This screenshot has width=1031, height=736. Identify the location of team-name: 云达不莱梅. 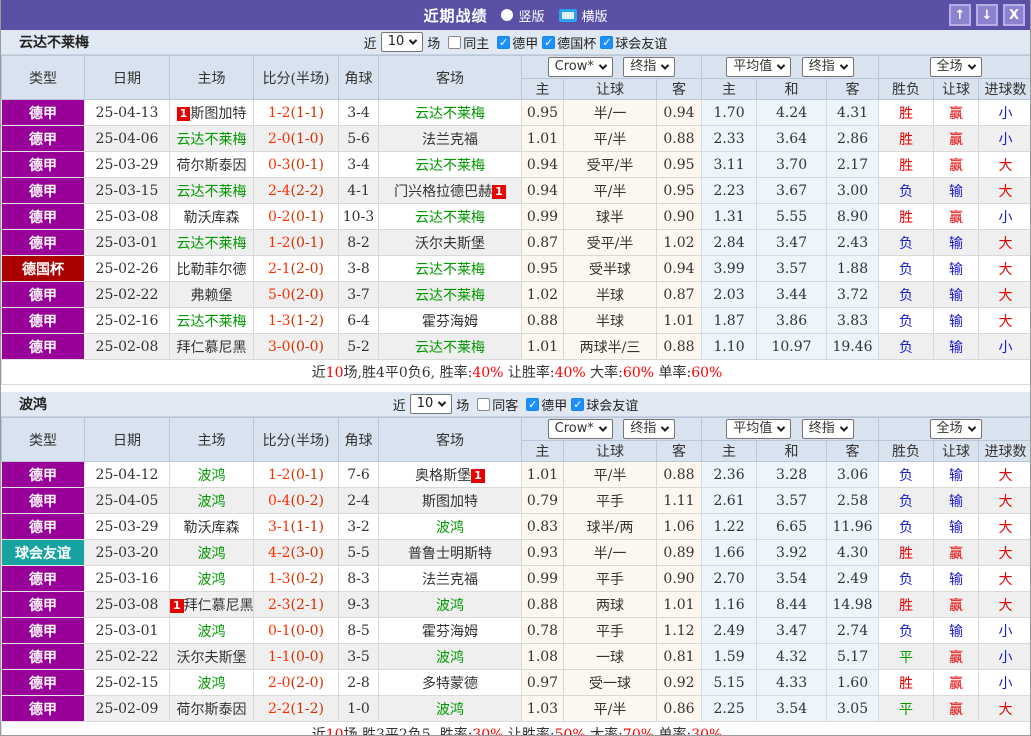
(54, 43).